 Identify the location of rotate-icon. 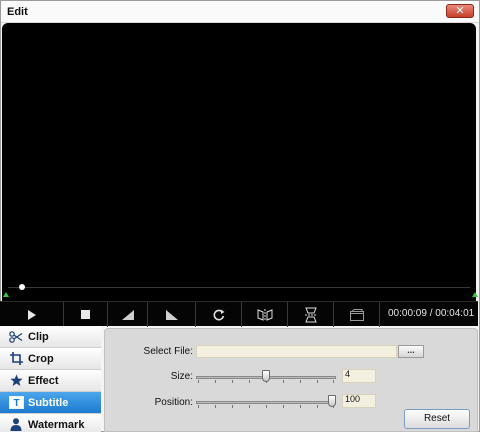
(218, 314).